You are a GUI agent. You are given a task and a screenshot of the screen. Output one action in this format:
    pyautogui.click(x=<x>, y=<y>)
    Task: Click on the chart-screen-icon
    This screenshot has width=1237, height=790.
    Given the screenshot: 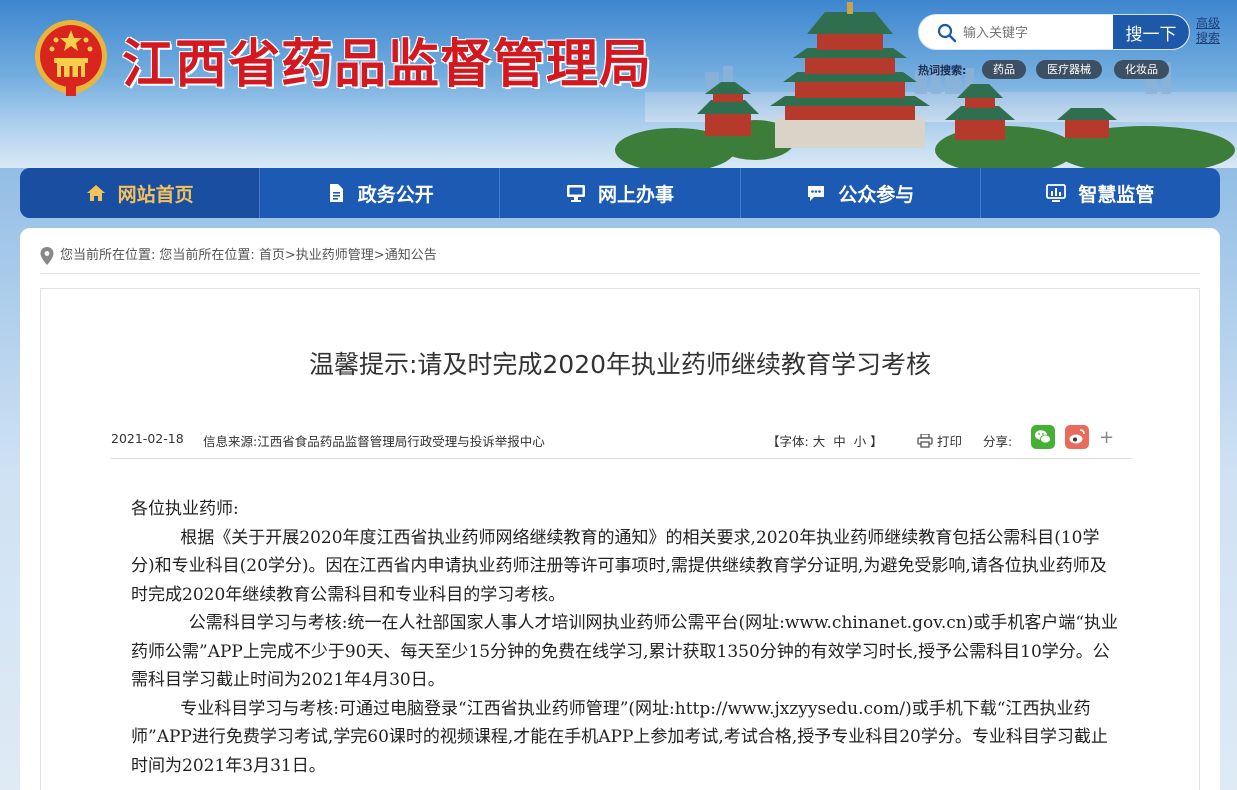 What is the action you would take?
    pyautogui.click(x=1056, y=193)
    